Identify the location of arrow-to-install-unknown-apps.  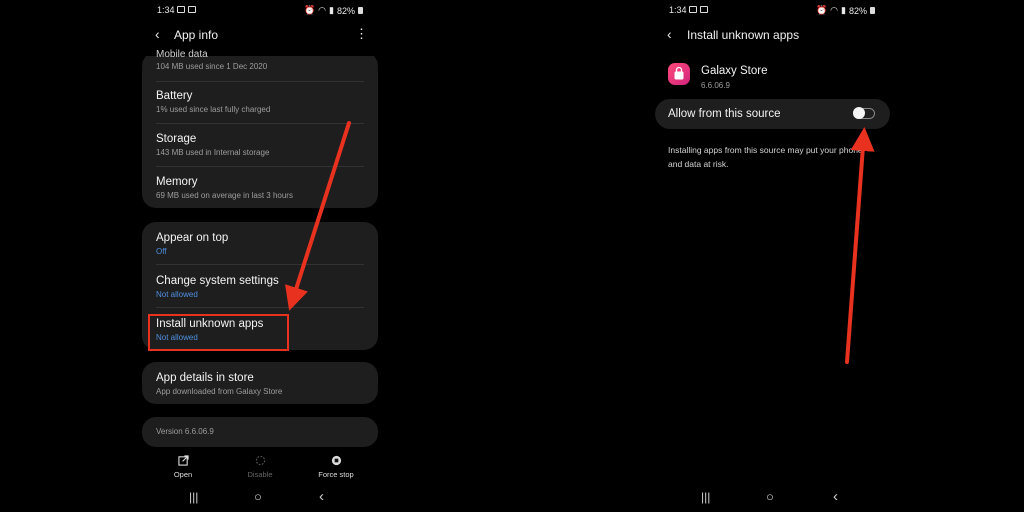
(318, 216).